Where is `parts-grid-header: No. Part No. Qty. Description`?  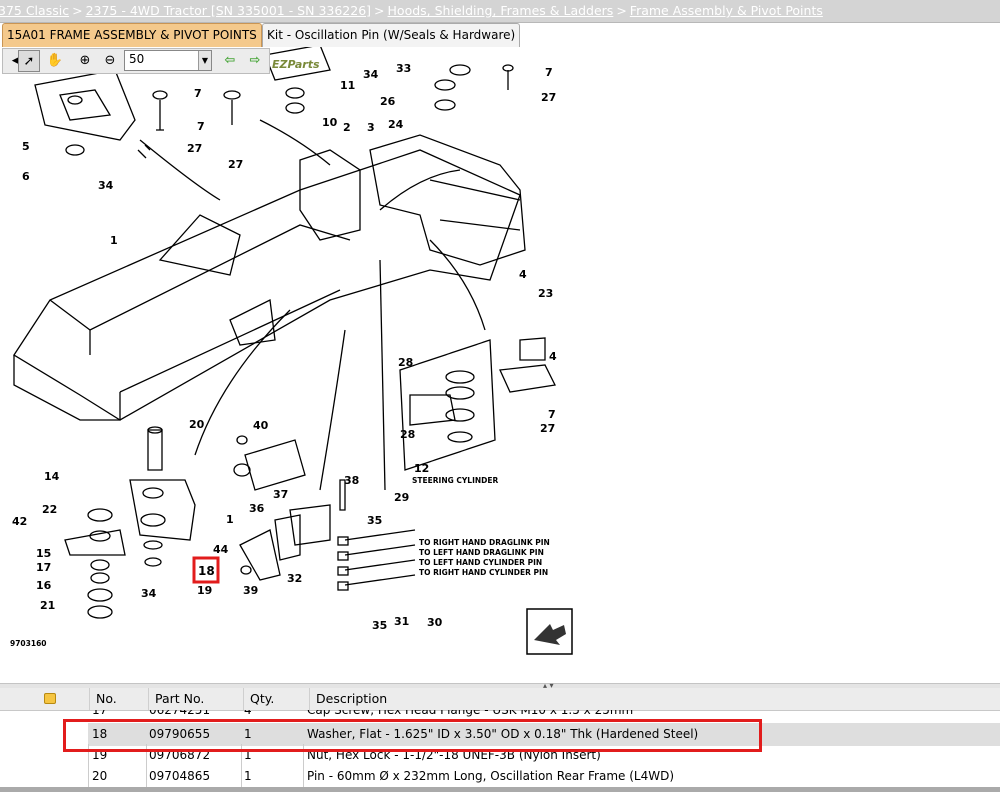
parts-grid-header: No. Part No. Qty. Description is located at coordinates (500, 699).